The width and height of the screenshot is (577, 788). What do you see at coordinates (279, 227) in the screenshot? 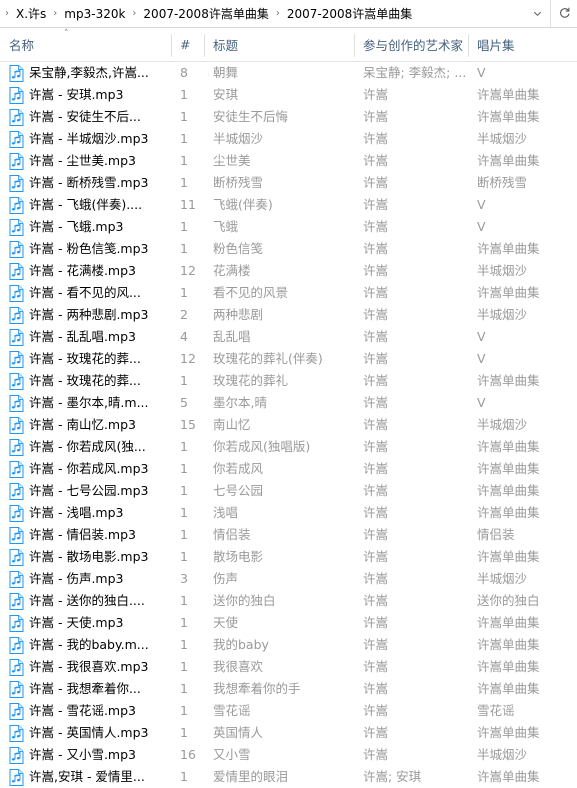
I see `file-title-cell: 飞蛾` at bounding box center [279, 227].